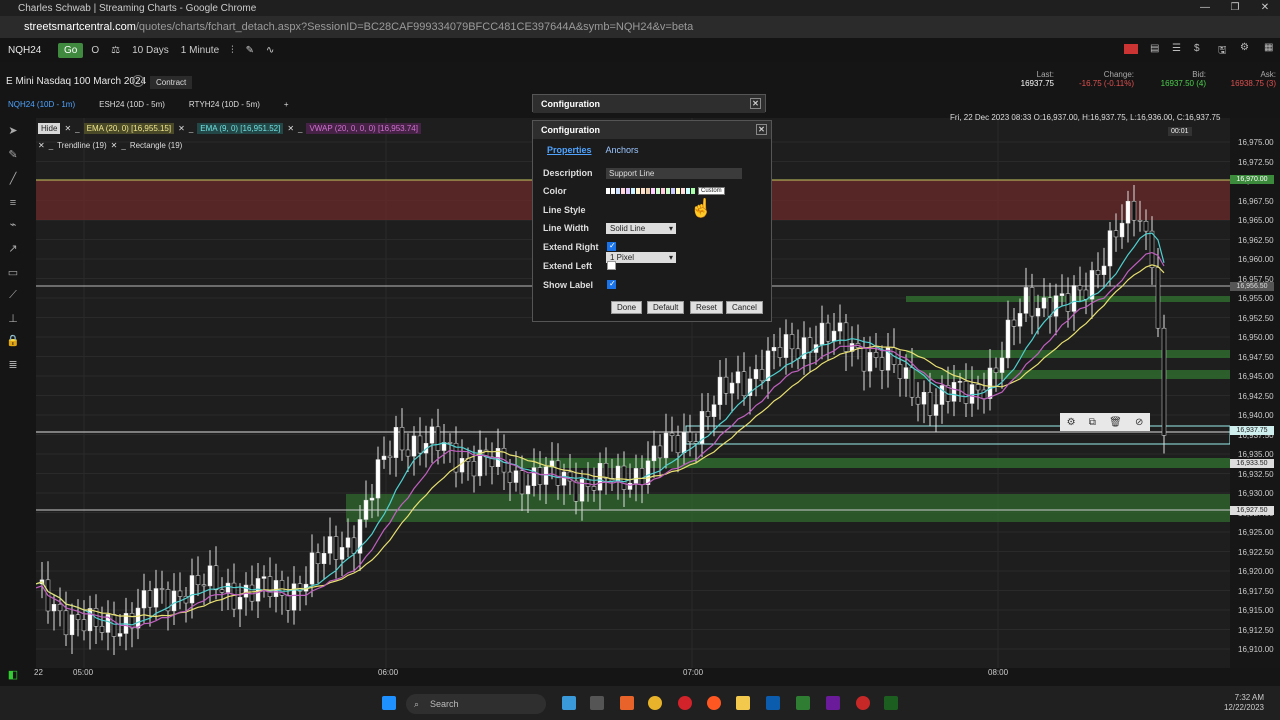  Describe the element at coordinates (714, 703) in the screenshot. I see `firefox-icon` at that location.